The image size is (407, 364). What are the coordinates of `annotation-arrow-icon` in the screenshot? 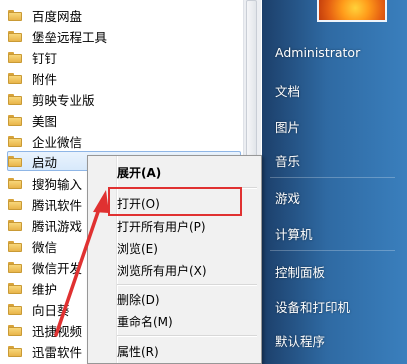 It's located at (81, 263).